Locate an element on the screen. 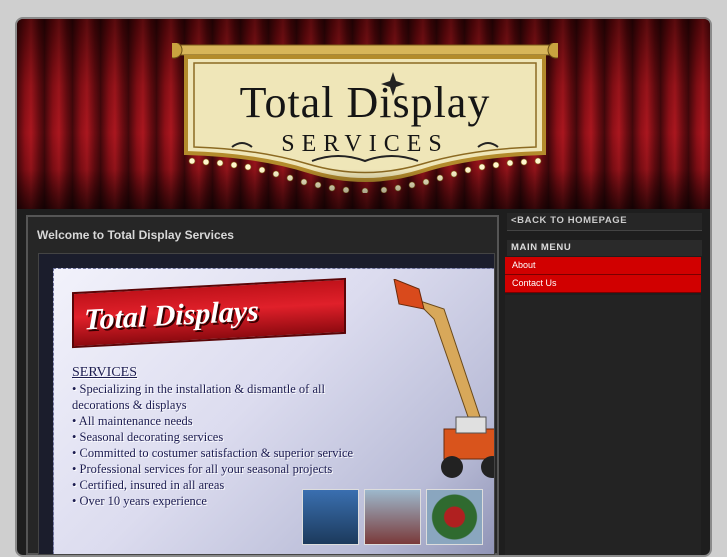  service-item: • Seasonal decorating services is located at coordinates (148, 437).